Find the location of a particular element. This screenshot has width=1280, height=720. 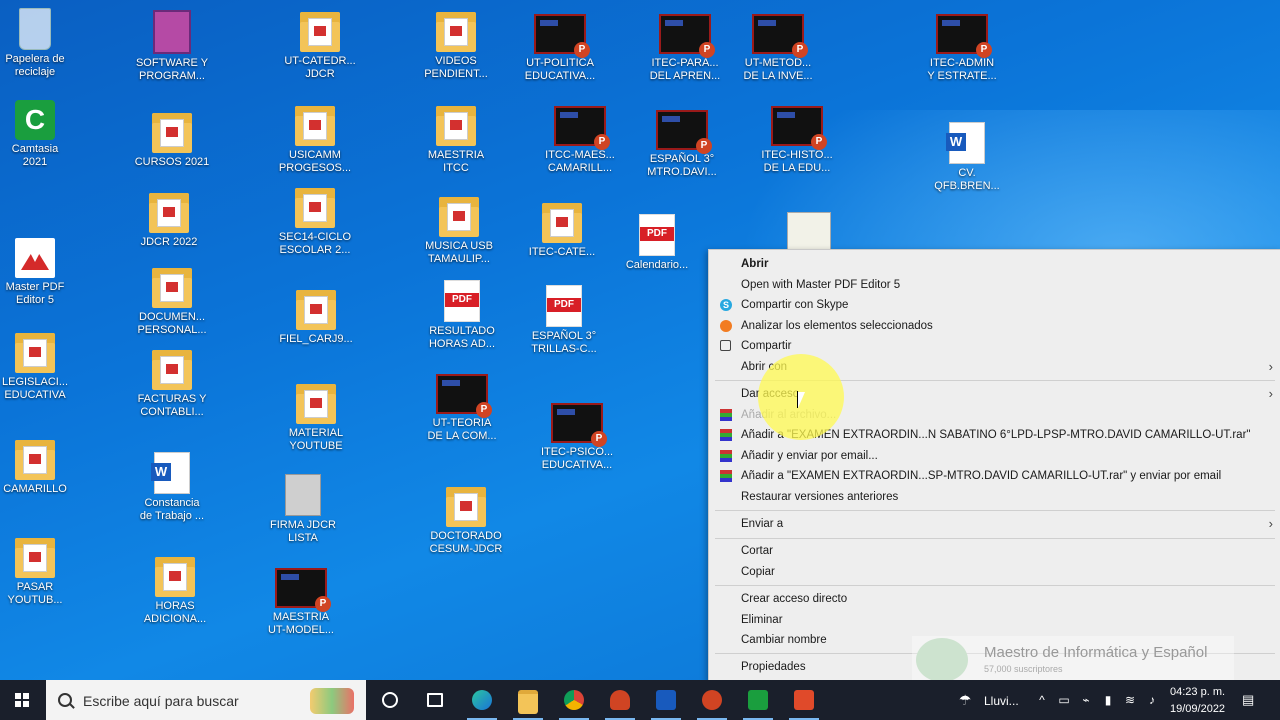

notification-center-icon: ▤ is located at coordinates (1248, 699).